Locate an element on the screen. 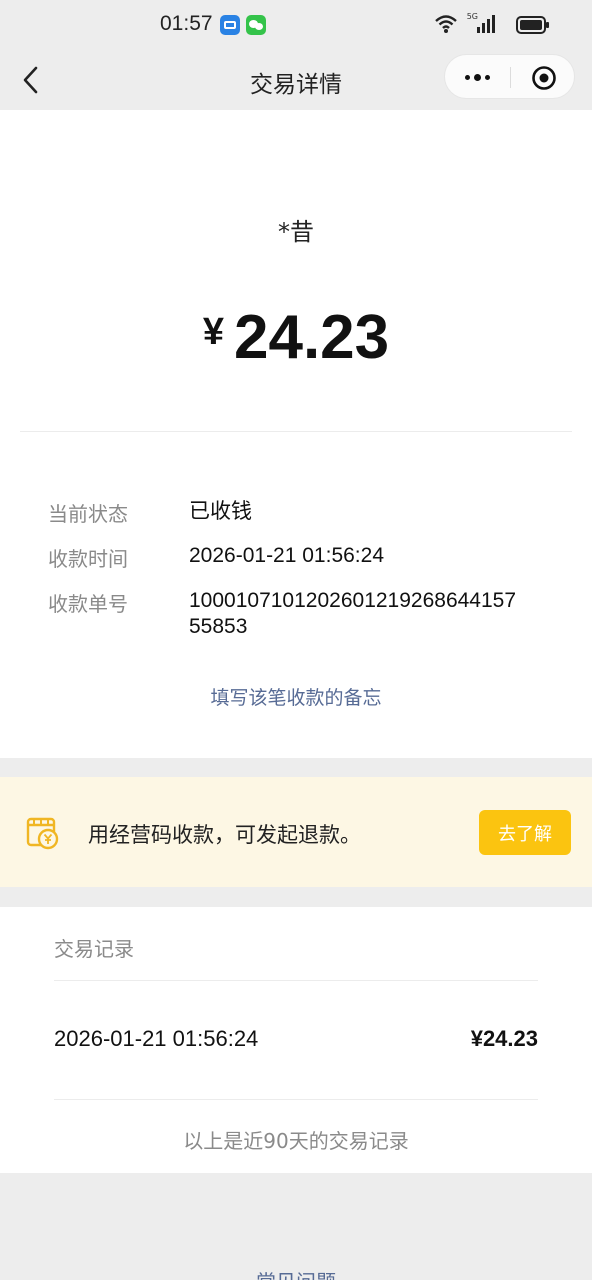 The height and width of the screenshot is (1280, 592). learn-more-button: 去了解 is located at coordinates (525, 832).